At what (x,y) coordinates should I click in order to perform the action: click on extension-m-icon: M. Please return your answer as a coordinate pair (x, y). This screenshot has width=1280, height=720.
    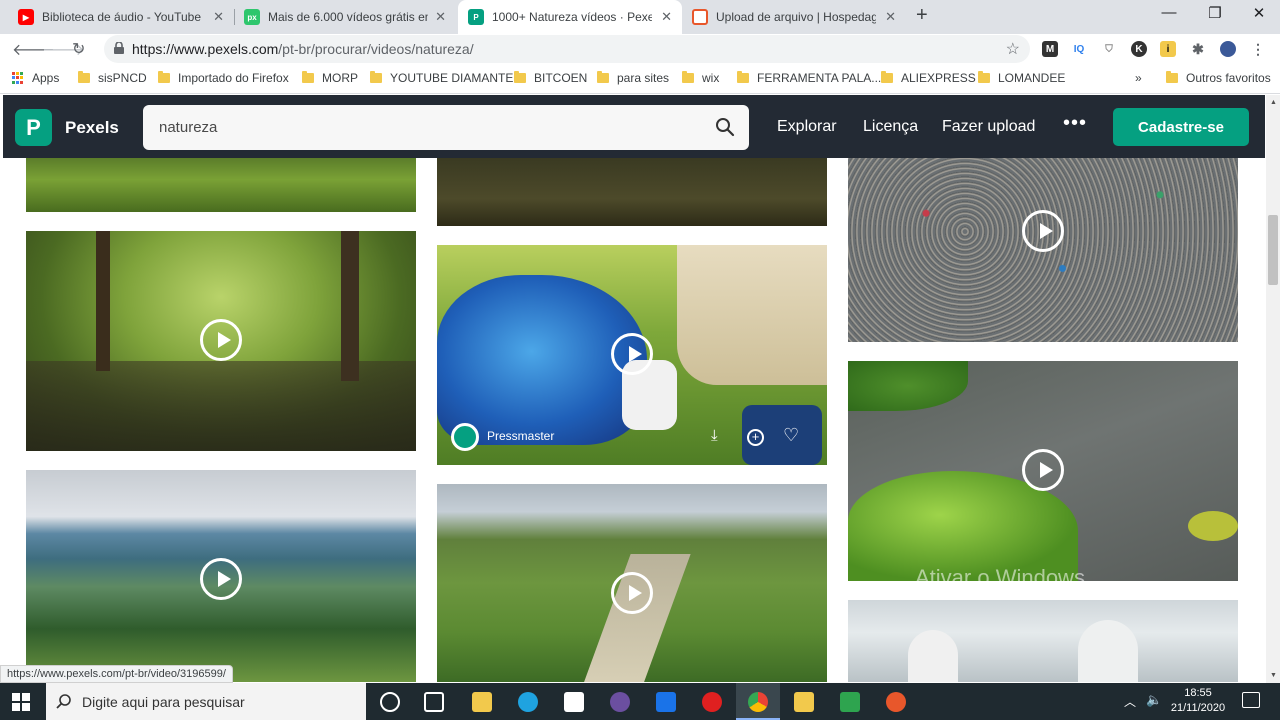
    Looking at the image, I should click on (1050, 49).